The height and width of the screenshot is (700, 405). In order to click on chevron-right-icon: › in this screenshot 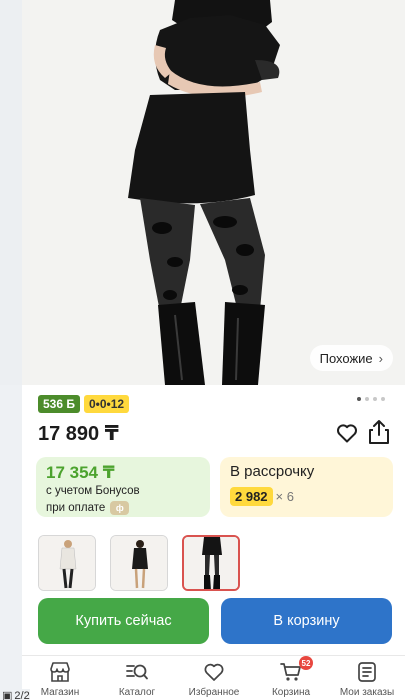, I will do `click(380, 358)`.